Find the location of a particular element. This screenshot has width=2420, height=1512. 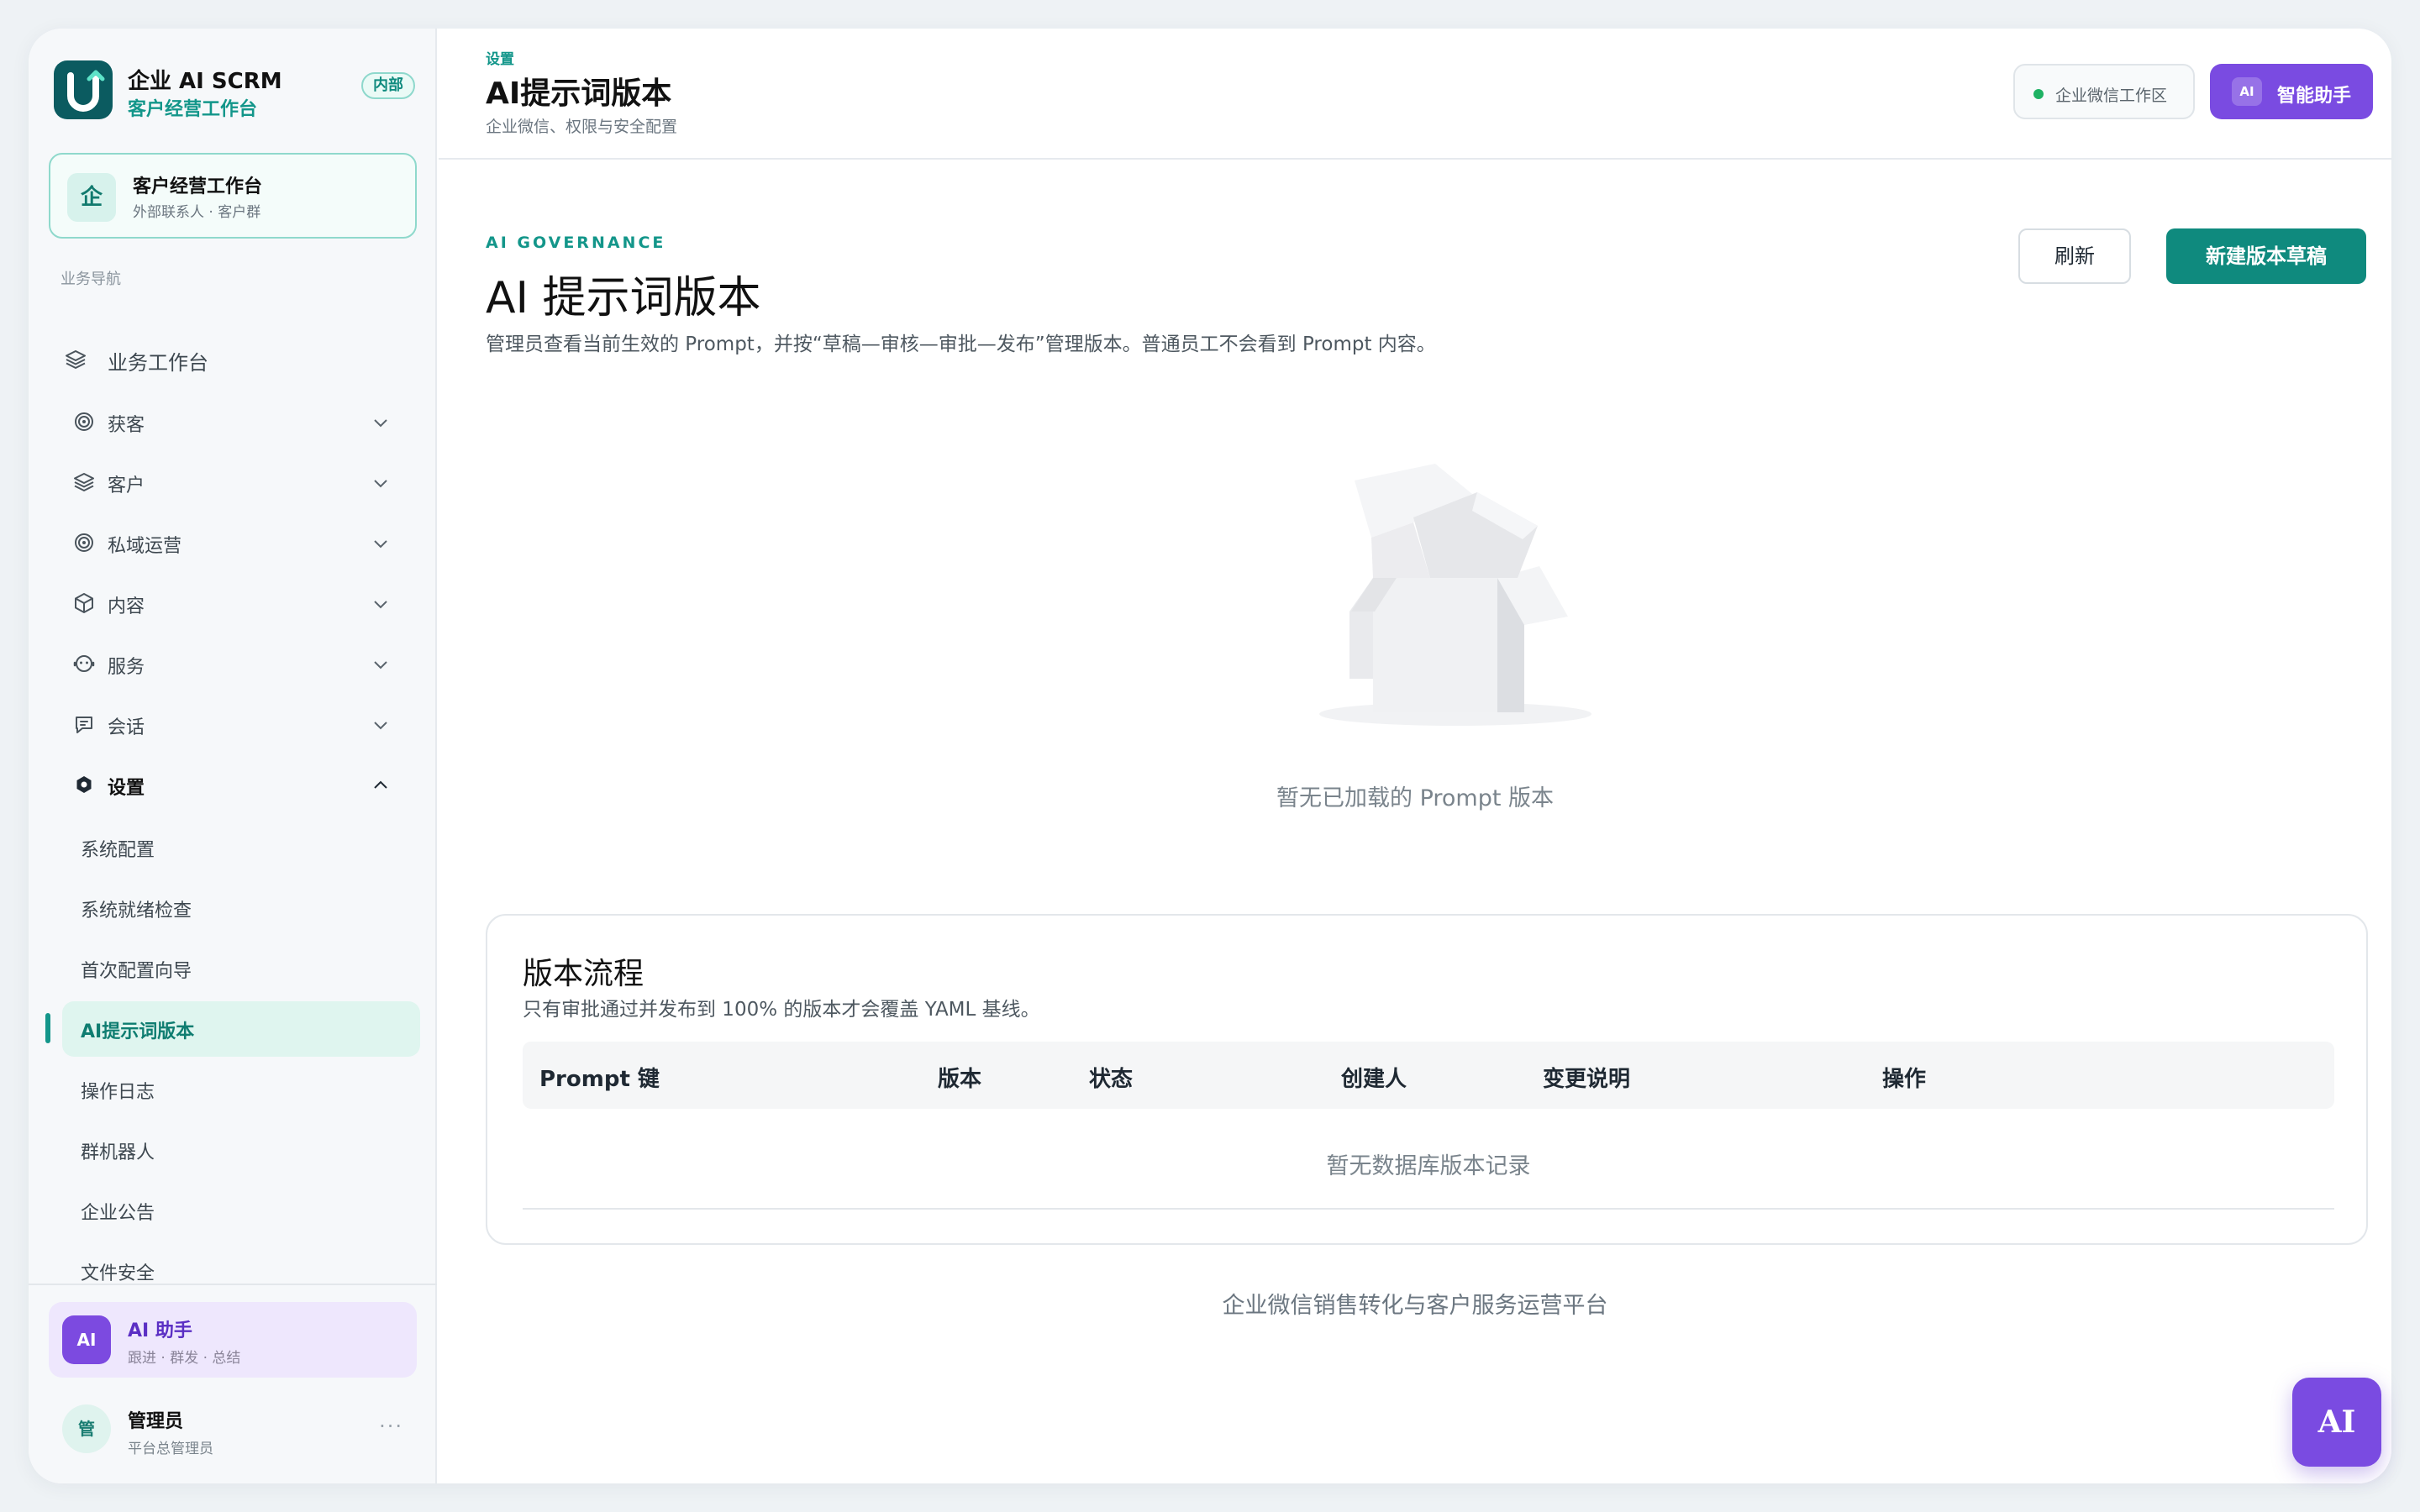

subnav-label: 系统配置 is located at coordinates (118, 850).